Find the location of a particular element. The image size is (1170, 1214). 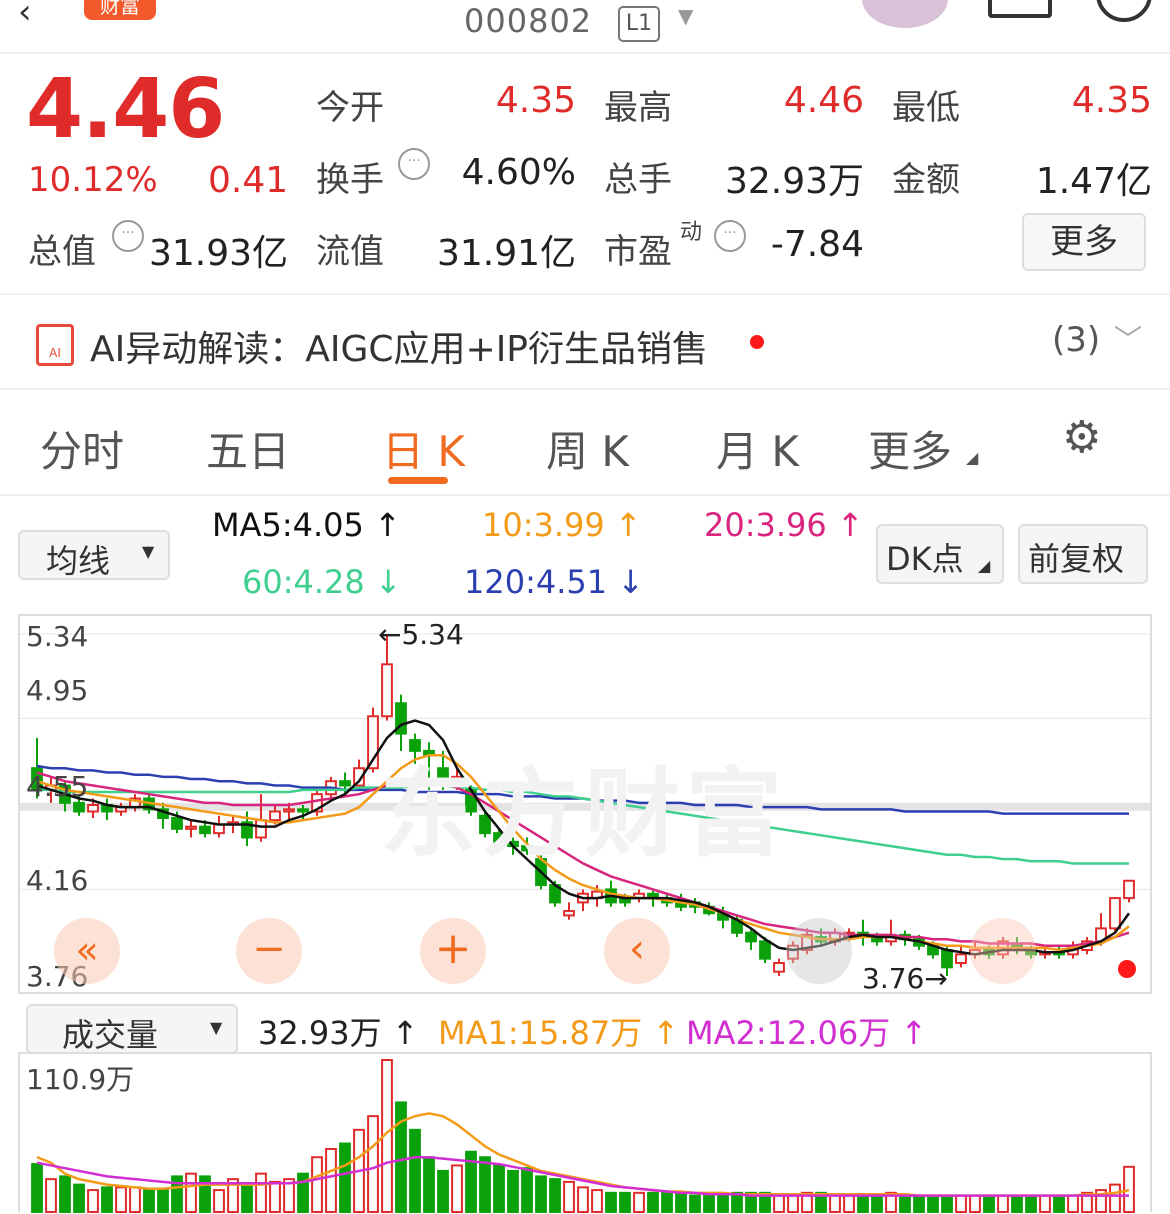

volume-chart: 110.9万 is located at coordinates (585, 1133).